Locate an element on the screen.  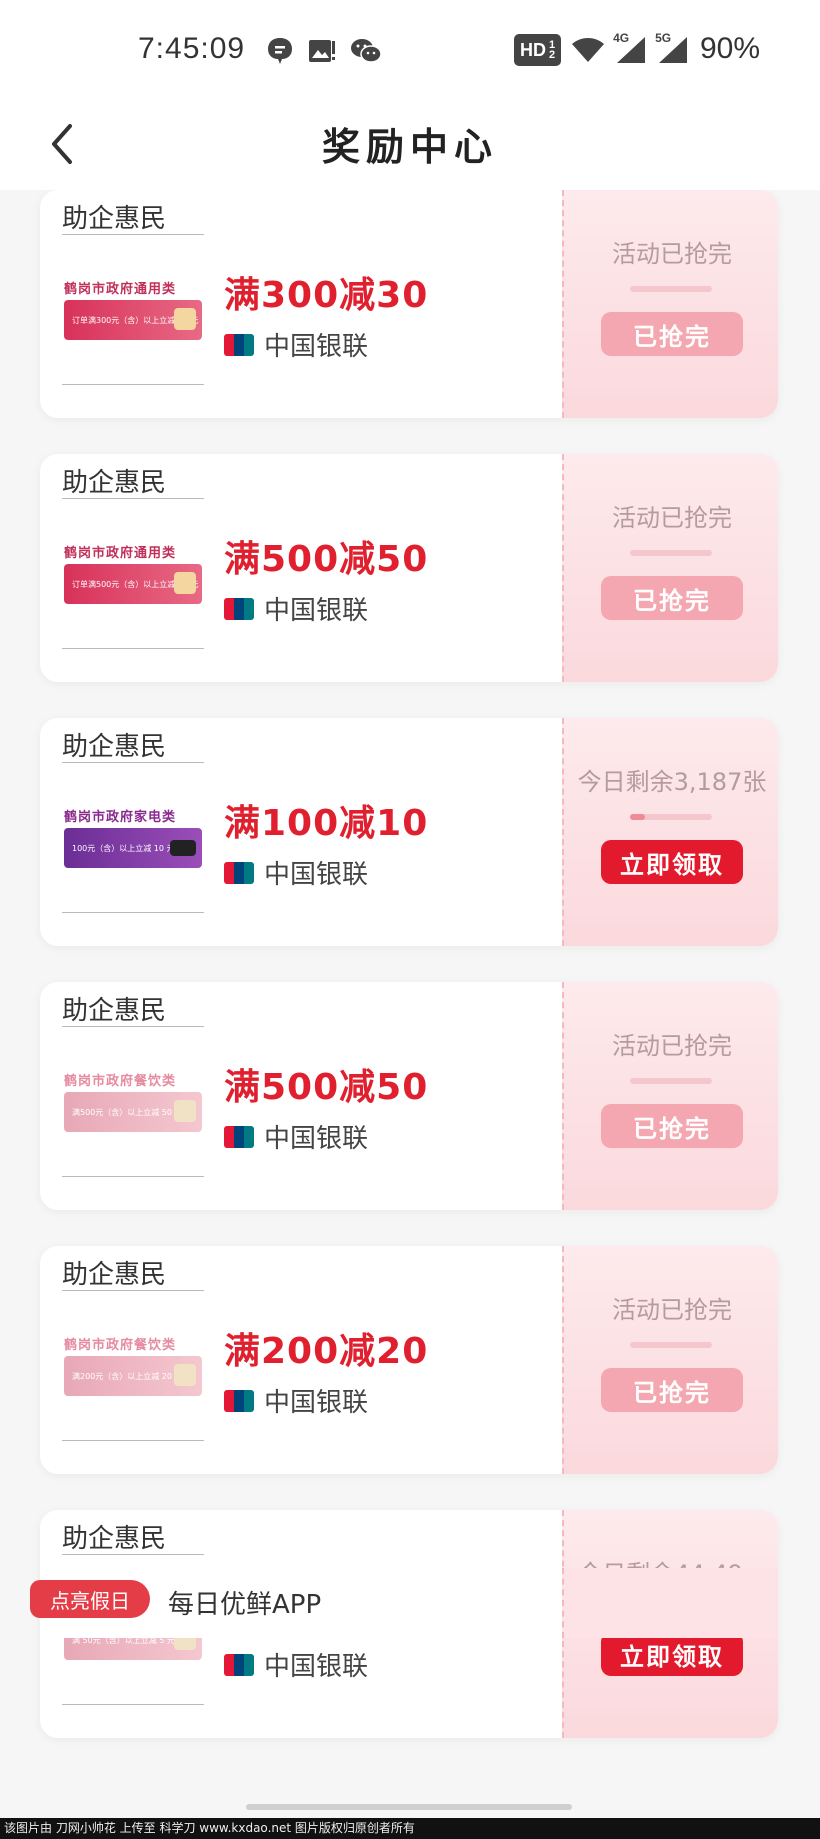
status-bar: 7:45:09 HD 1 2 4G 5G 90% is located at coordinates (410, 50).